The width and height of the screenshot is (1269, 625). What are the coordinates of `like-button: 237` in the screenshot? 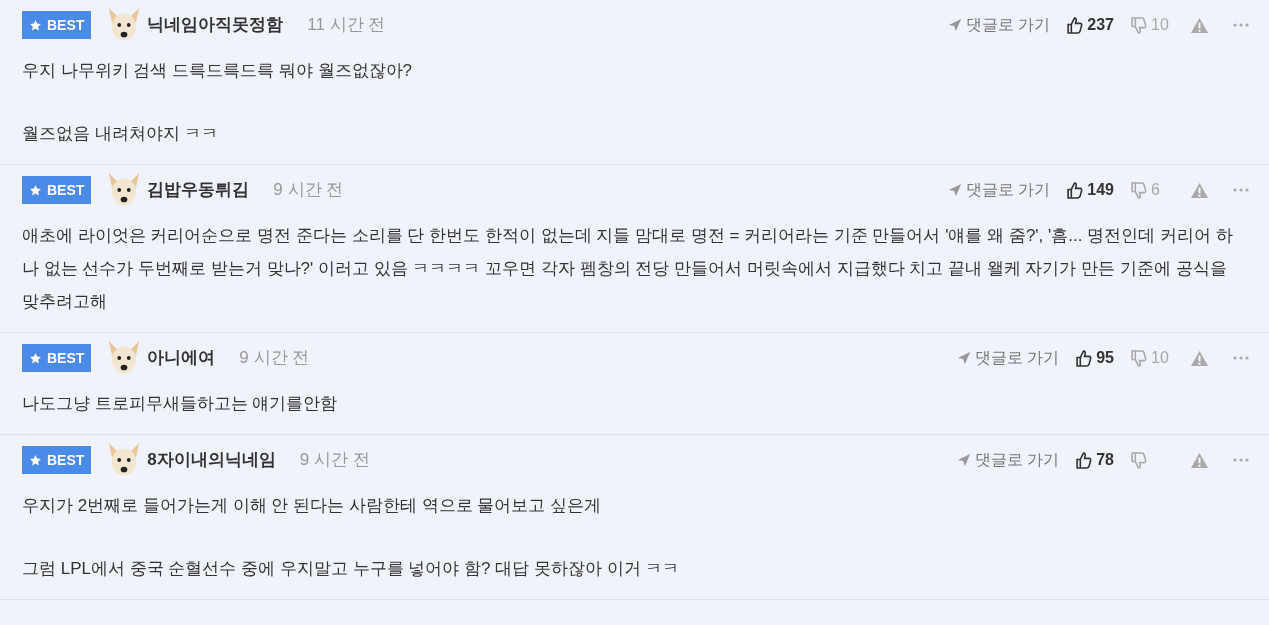 It's located at (1090, 25).